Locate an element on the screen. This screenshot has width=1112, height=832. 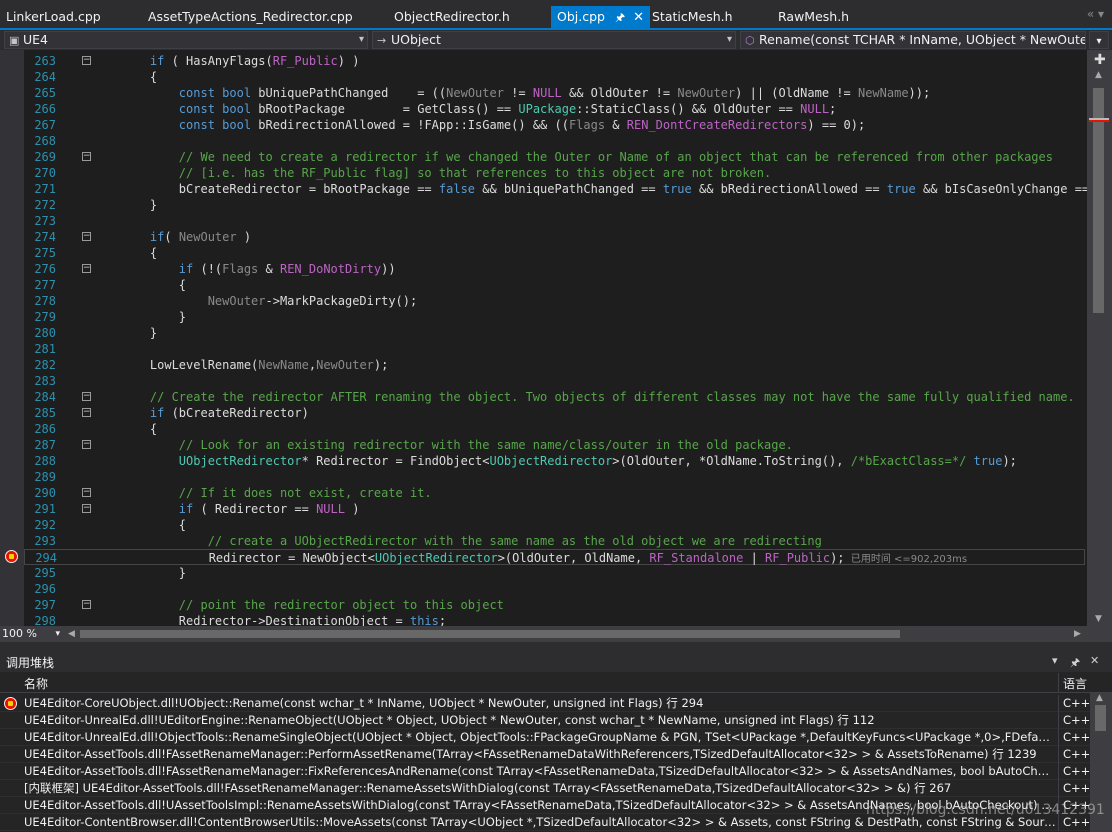
scroll-right-icon: ▶ is located at coordinates (1077, 634).